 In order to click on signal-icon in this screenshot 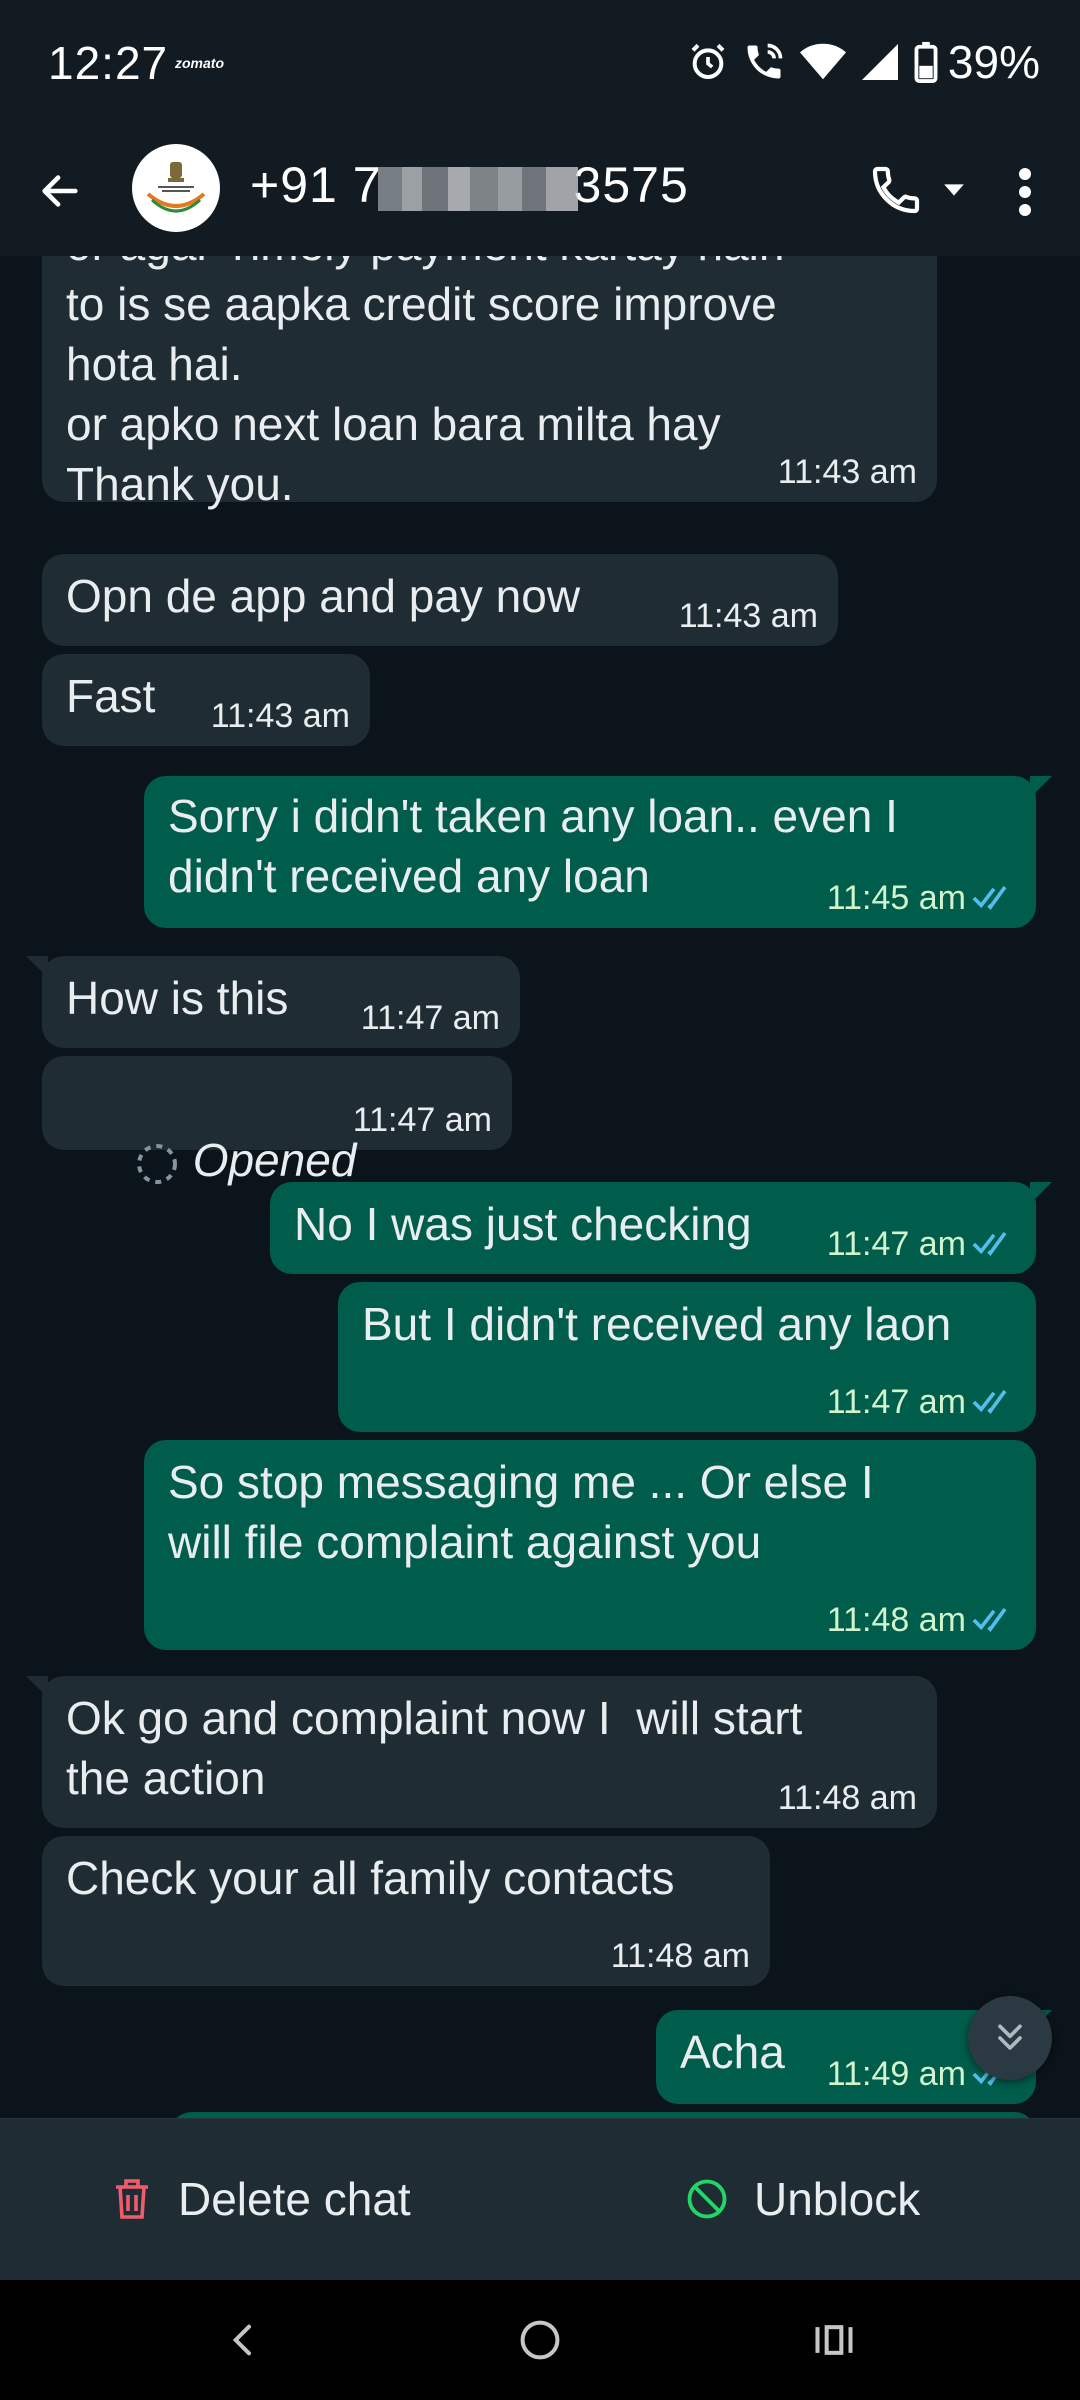, I will do `click(879, 62)`.